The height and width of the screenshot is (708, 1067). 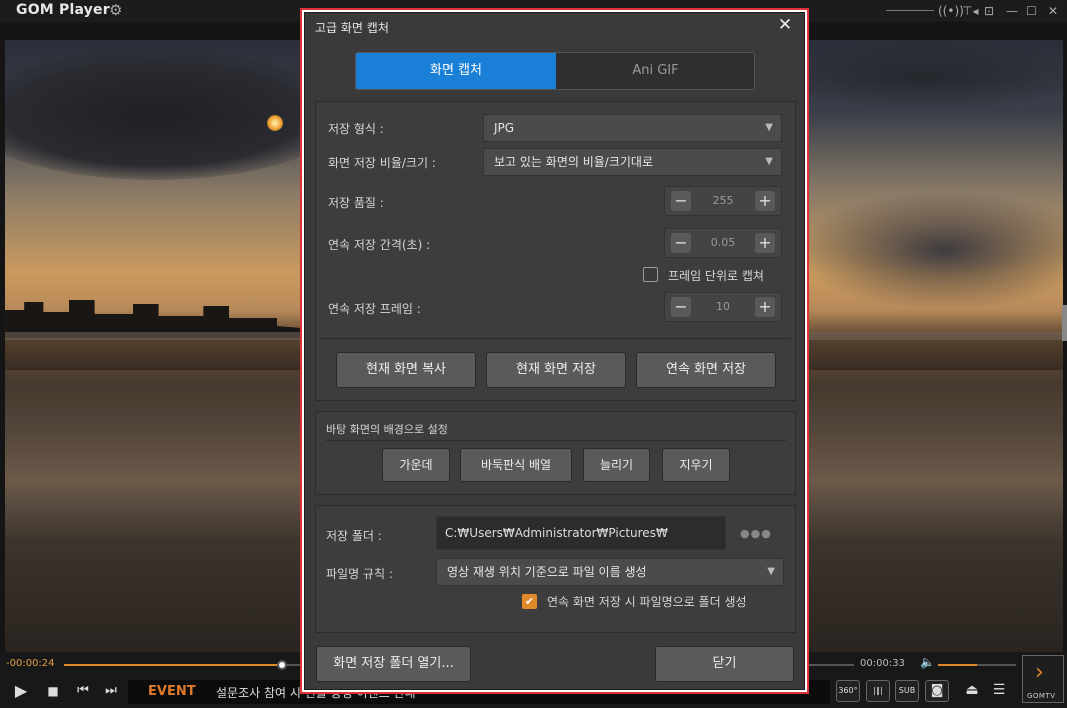 I want to click on save-current-screen-button: 현재 화면 저장, so click(x=556, y=370).